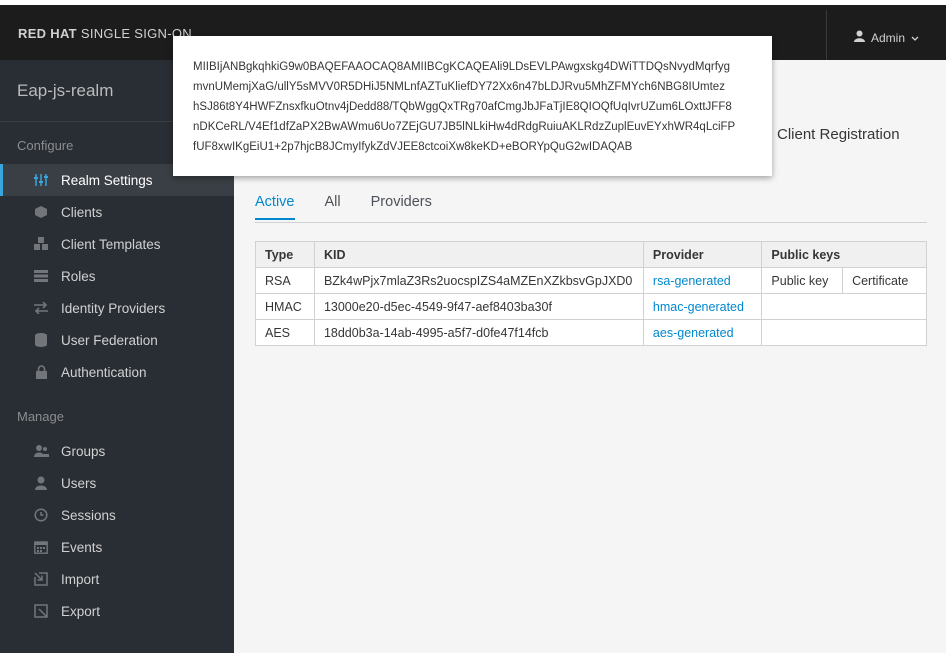 Image resolution: width=952 pixels, height=653 pixels. Describe the element at coordinates (41, 340) in the screenshot. I see `database-icon` at that location.